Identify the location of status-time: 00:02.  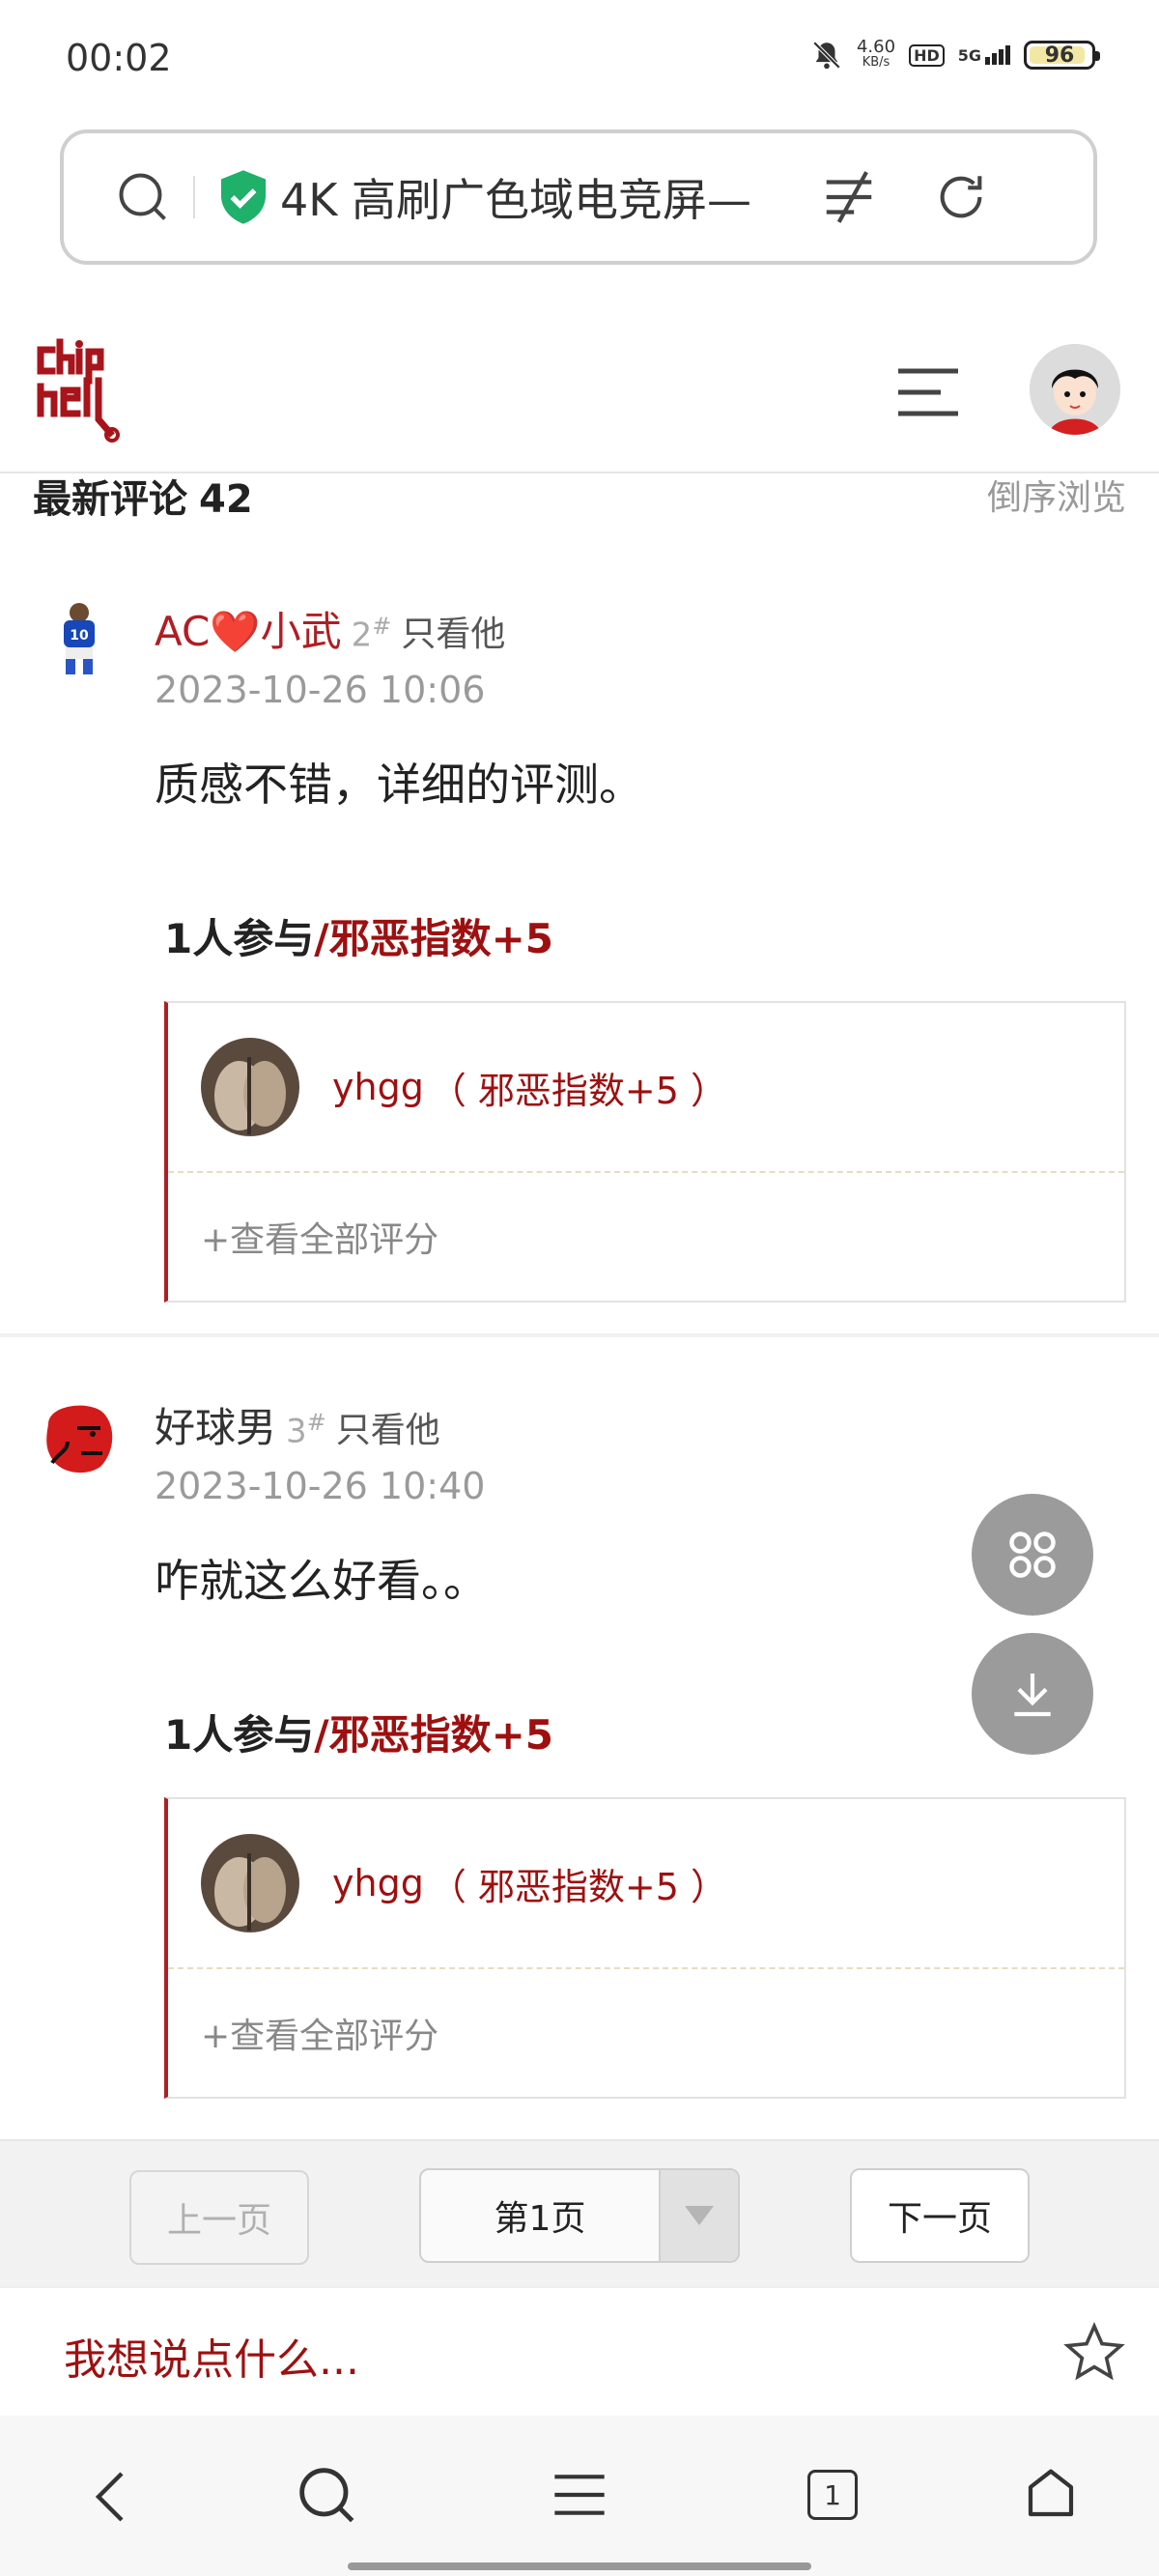
(119, 58).